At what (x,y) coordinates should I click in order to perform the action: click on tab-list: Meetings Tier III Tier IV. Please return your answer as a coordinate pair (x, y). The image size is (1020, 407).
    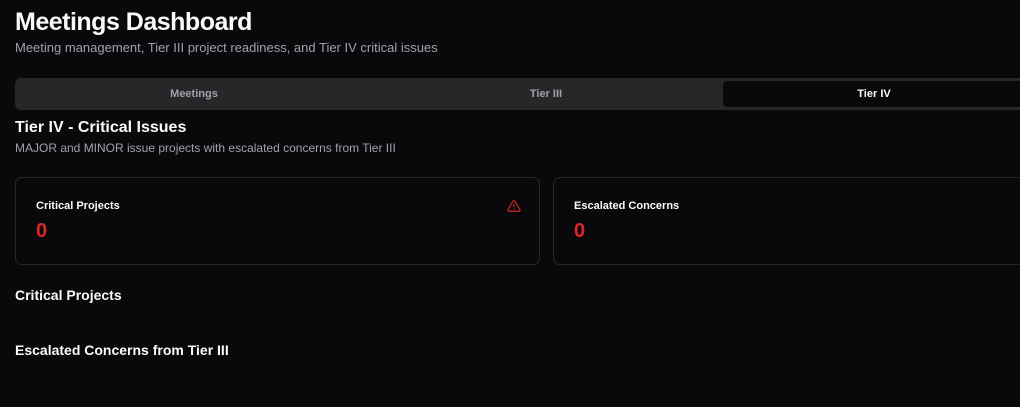
    Looking at the image, I should click on (517, 94).